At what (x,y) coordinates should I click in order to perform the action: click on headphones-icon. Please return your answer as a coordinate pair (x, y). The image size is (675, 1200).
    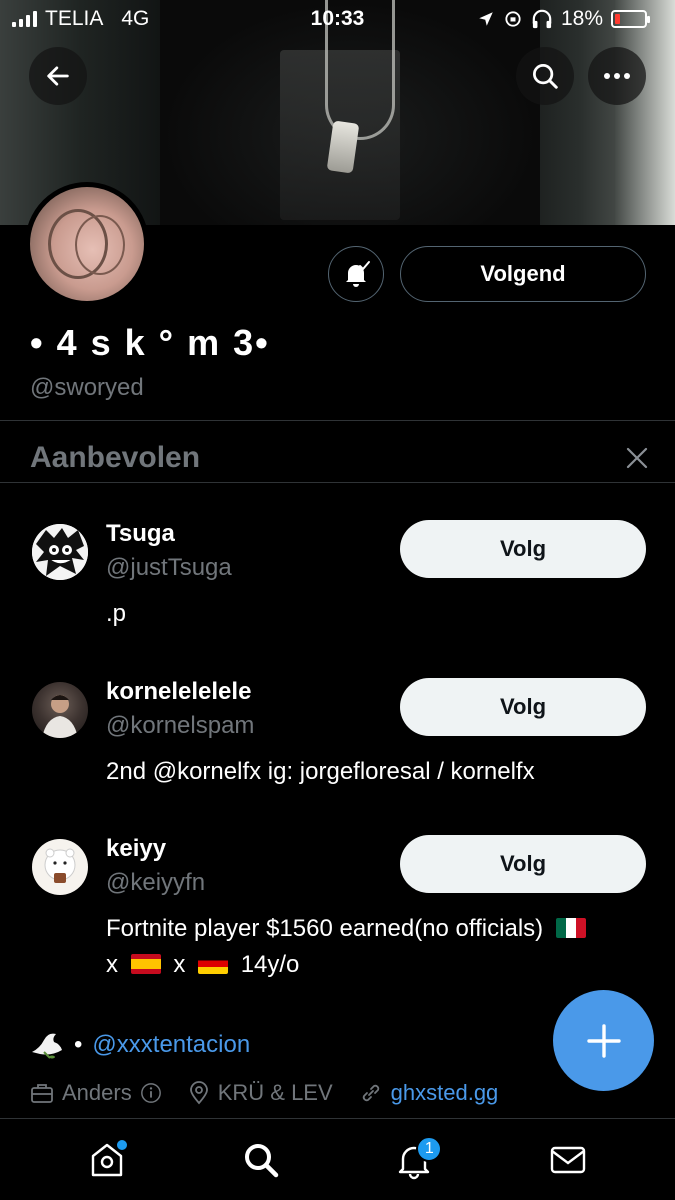
    Looking at the image, I should click on (542, 19).